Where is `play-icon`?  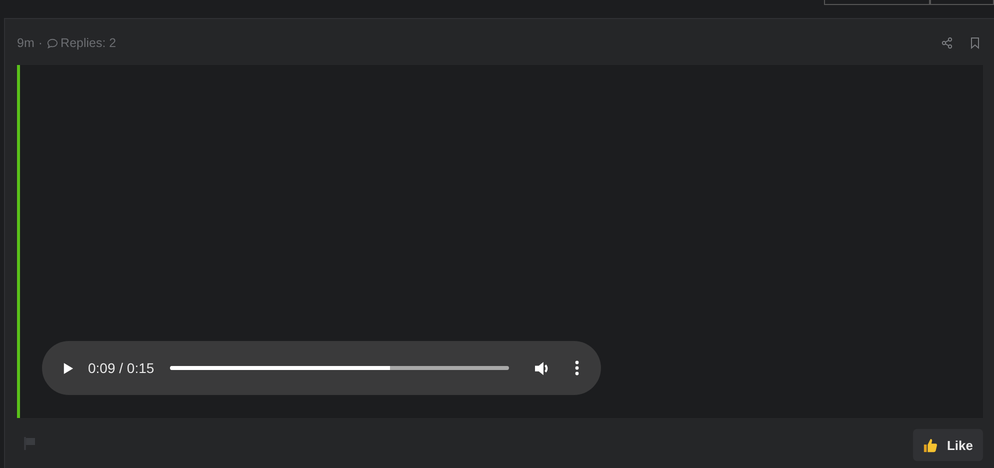 play-icon is located at coordinates (68, 368).